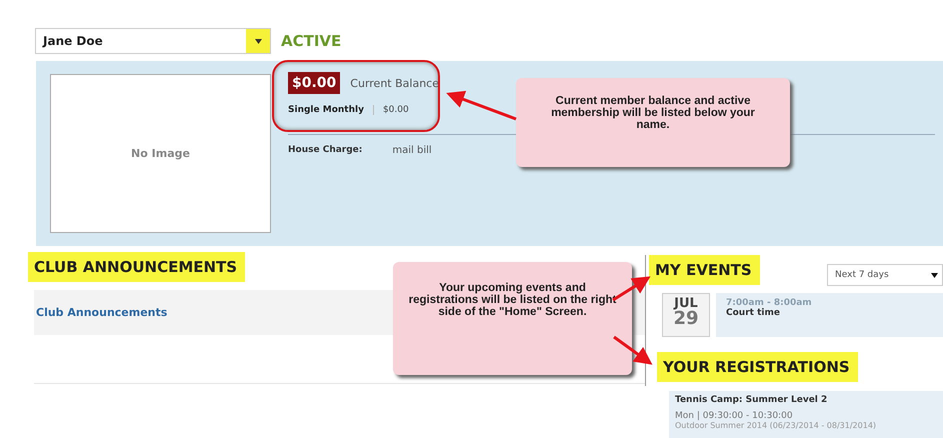 The image size is (943, 438). I want to click on registration-schedule: Mon | 09:30:00 - 10:30:00, so click(734, 416).